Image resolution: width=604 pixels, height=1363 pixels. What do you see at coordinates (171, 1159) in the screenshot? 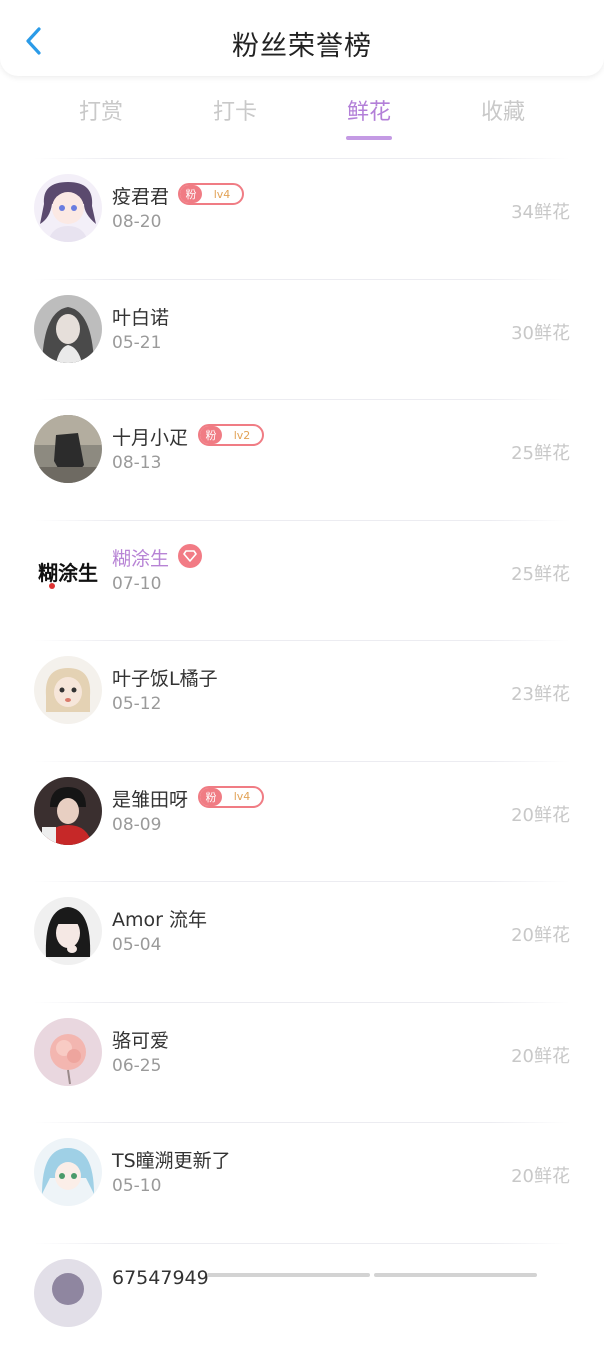
I see `fan-name: TS瞳溯更新了` at bounding box center [171, 1159].